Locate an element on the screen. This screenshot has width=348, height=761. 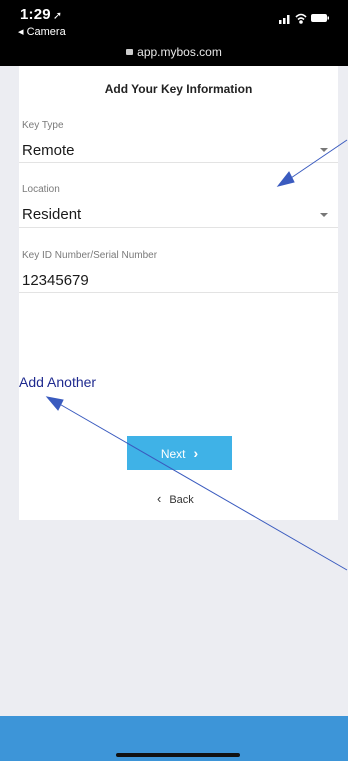
status-time: 1:29 ➚ is located at coordinates (41, 14).